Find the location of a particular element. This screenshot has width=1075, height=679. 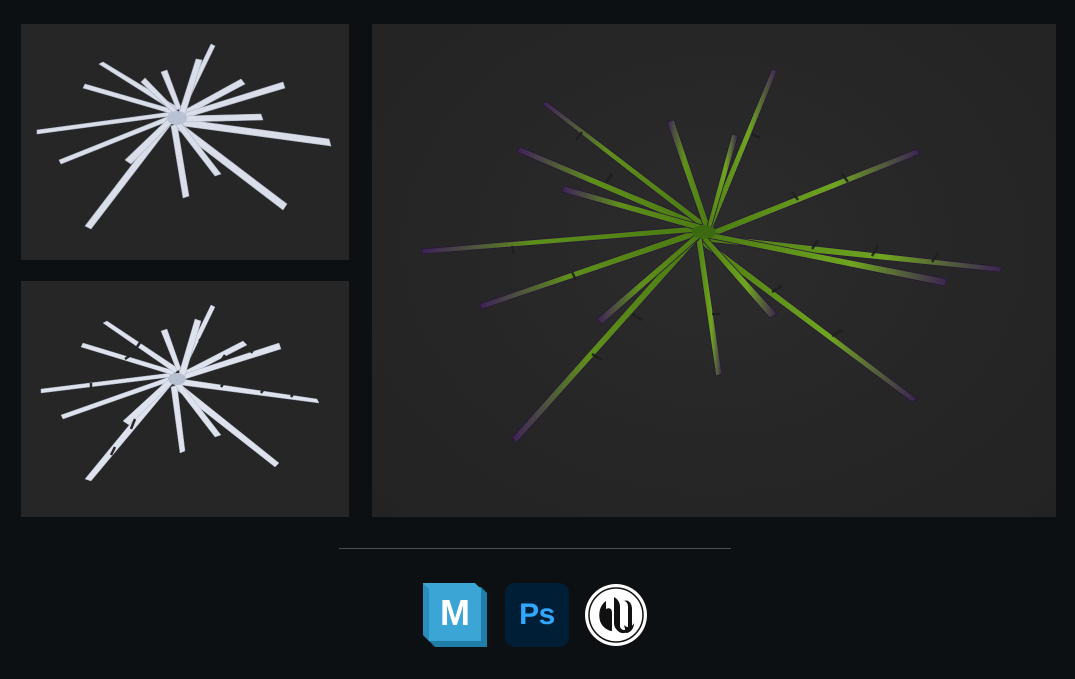

maya-icon: M is located at coordinates (455, 615).